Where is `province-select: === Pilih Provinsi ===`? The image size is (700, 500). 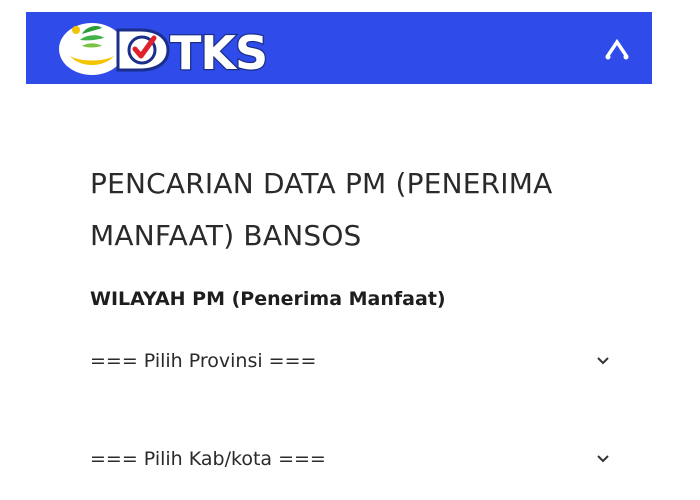
province-select: === Pilih Provinsi === is located at coordinates (355, 363).